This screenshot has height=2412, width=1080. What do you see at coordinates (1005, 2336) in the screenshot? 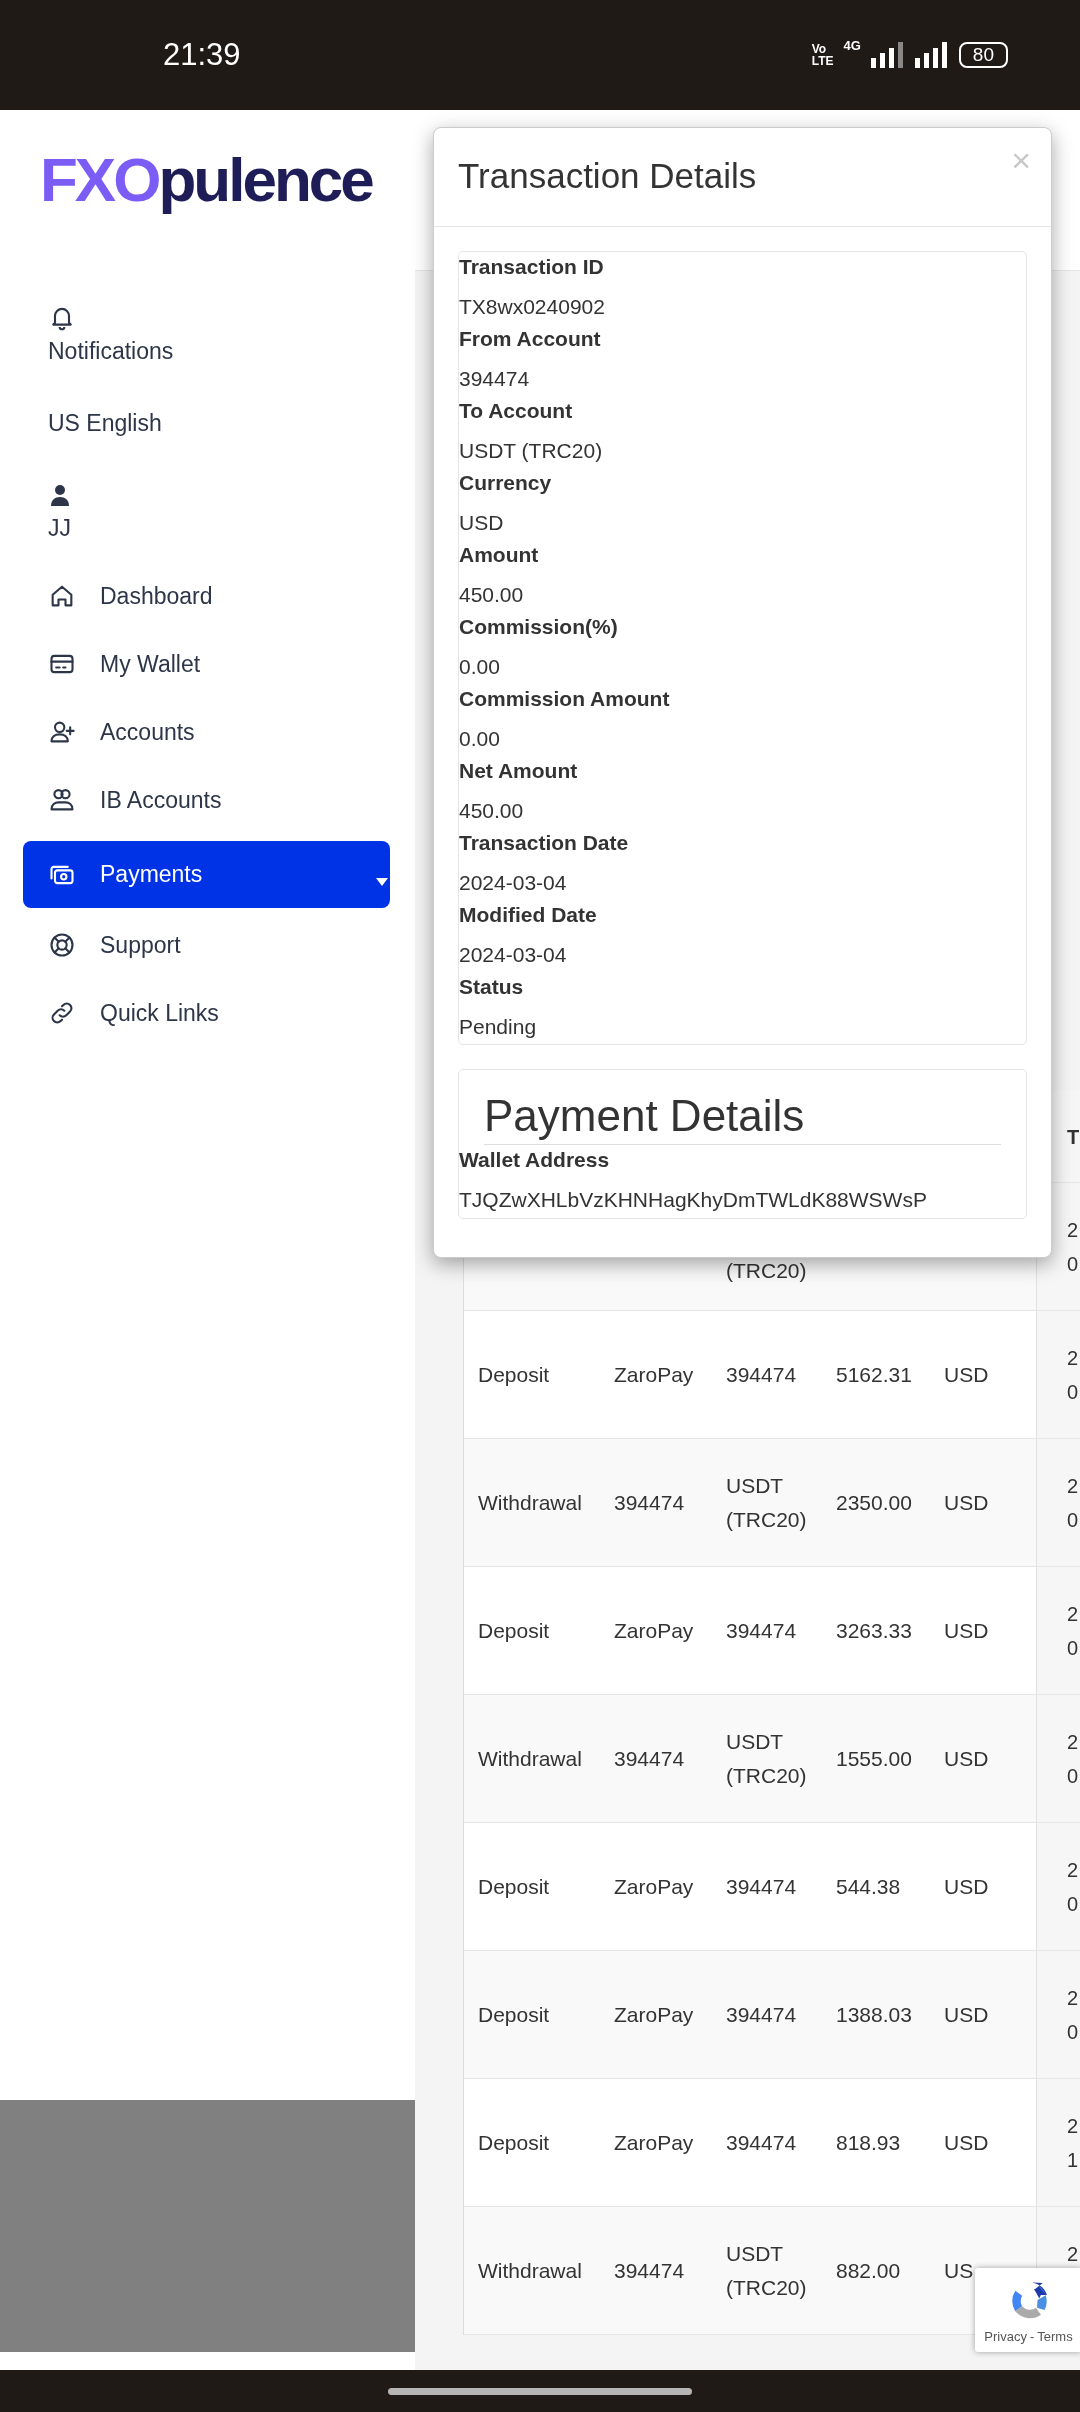
I see `privacy-link: Privacy` at bounding box center [1005, 2336].